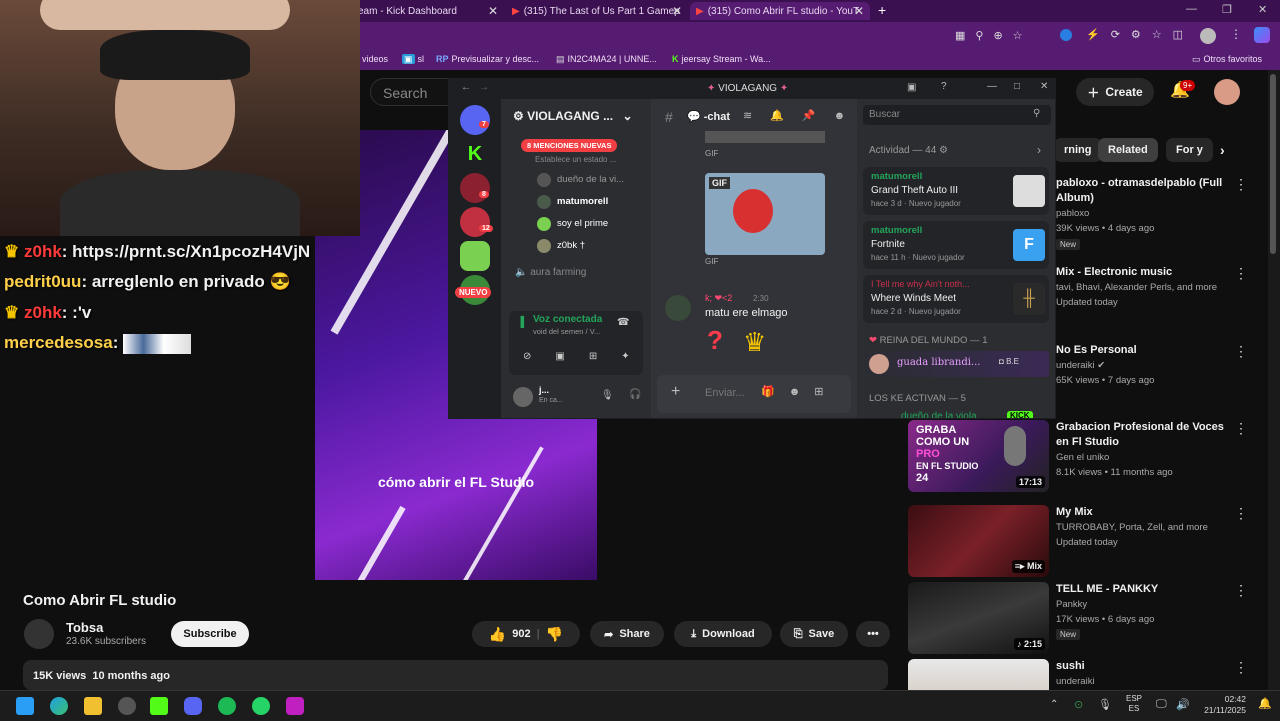  What do you see at coordinates (607, 395) in the screenshot?
I see `microphone-icon: 🎙` at bounding box center [607, 395].